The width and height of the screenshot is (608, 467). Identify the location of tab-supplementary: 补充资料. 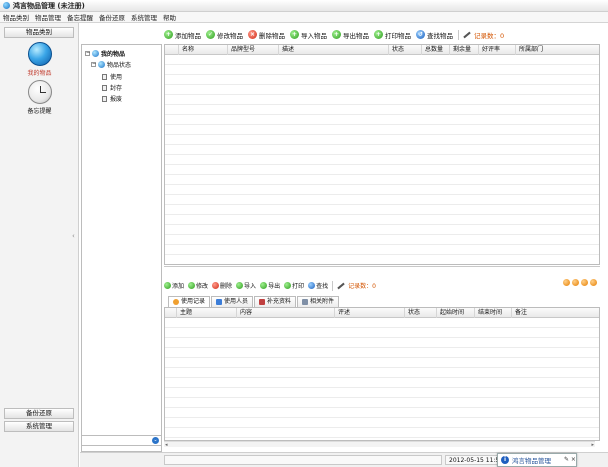
(275, 301).